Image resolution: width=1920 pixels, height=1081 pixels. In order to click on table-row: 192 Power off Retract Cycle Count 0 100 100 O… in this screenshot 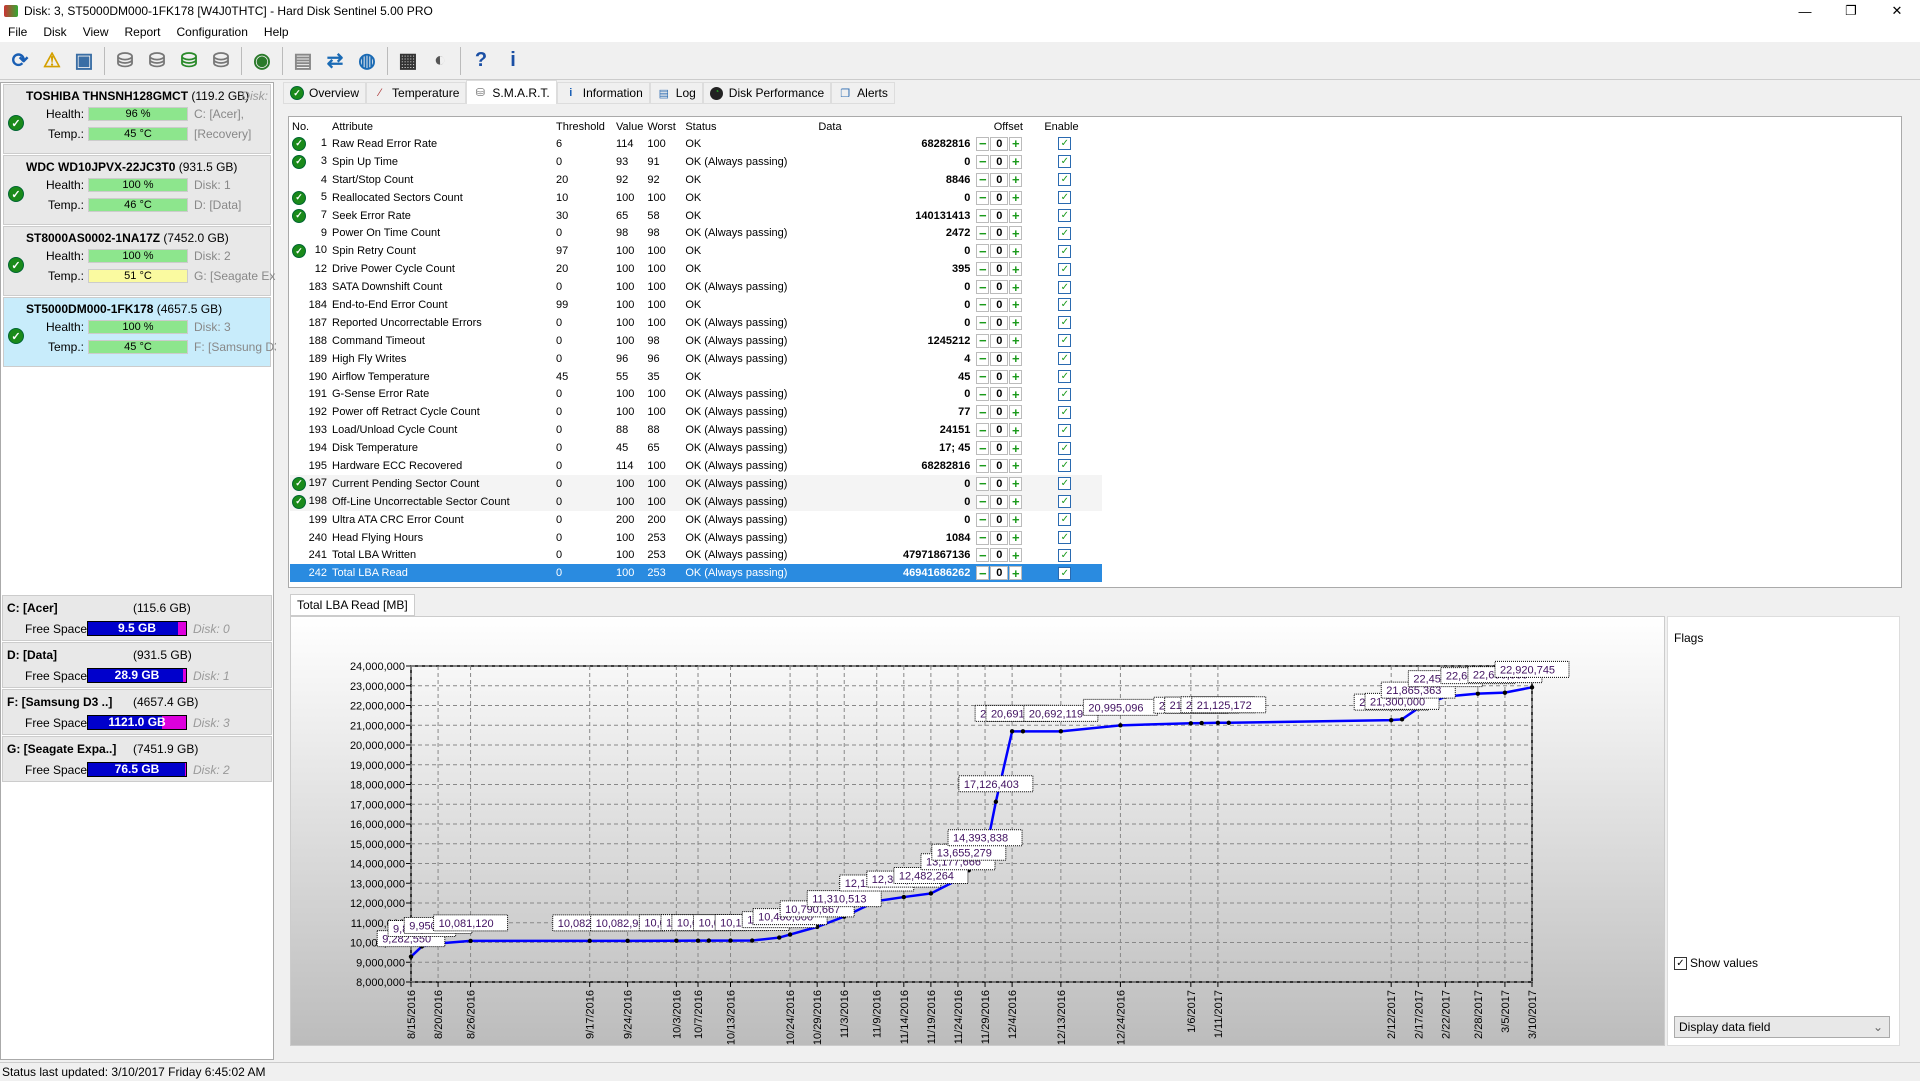, I will do `click(696, 412)`.